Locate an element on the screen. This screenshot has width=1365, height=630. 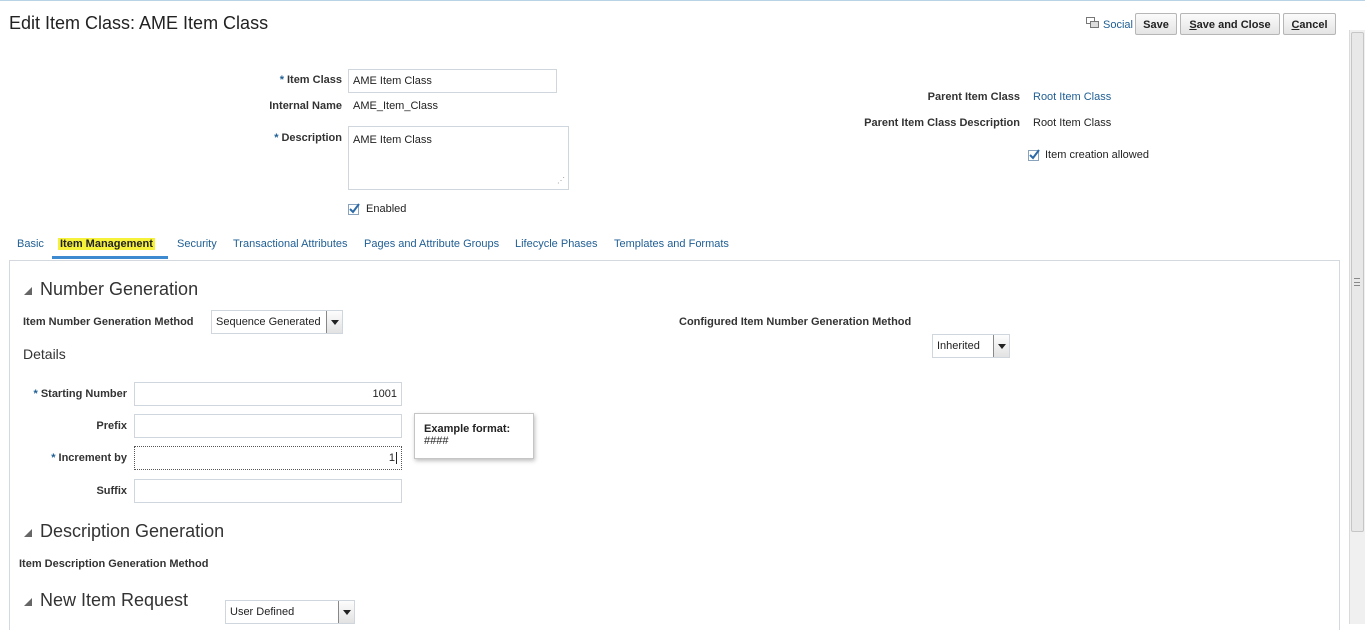
prefix-label: Prefix is located at coordinates (111, 426).